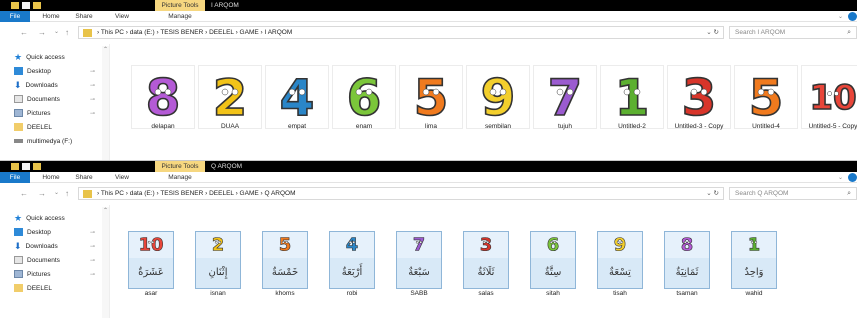  I want to click on file-thumbnail: 10 عَشَرَةٌ, so click(151, 260).